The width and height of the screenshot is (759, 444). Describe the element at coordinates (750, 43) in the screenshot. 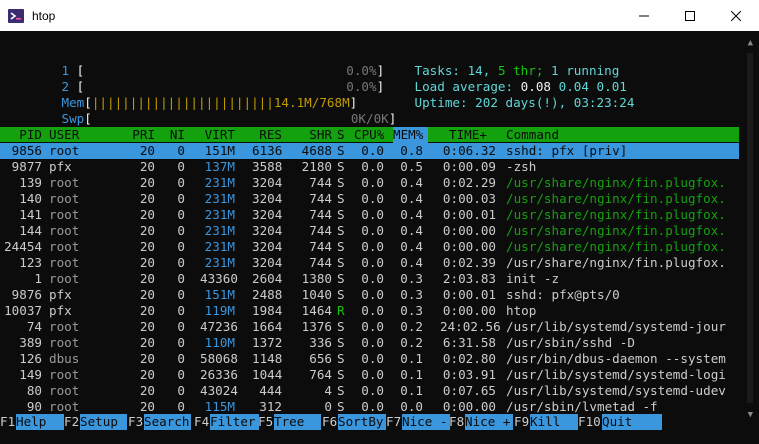

I see `scroll-up-icon: ▲` at that location.